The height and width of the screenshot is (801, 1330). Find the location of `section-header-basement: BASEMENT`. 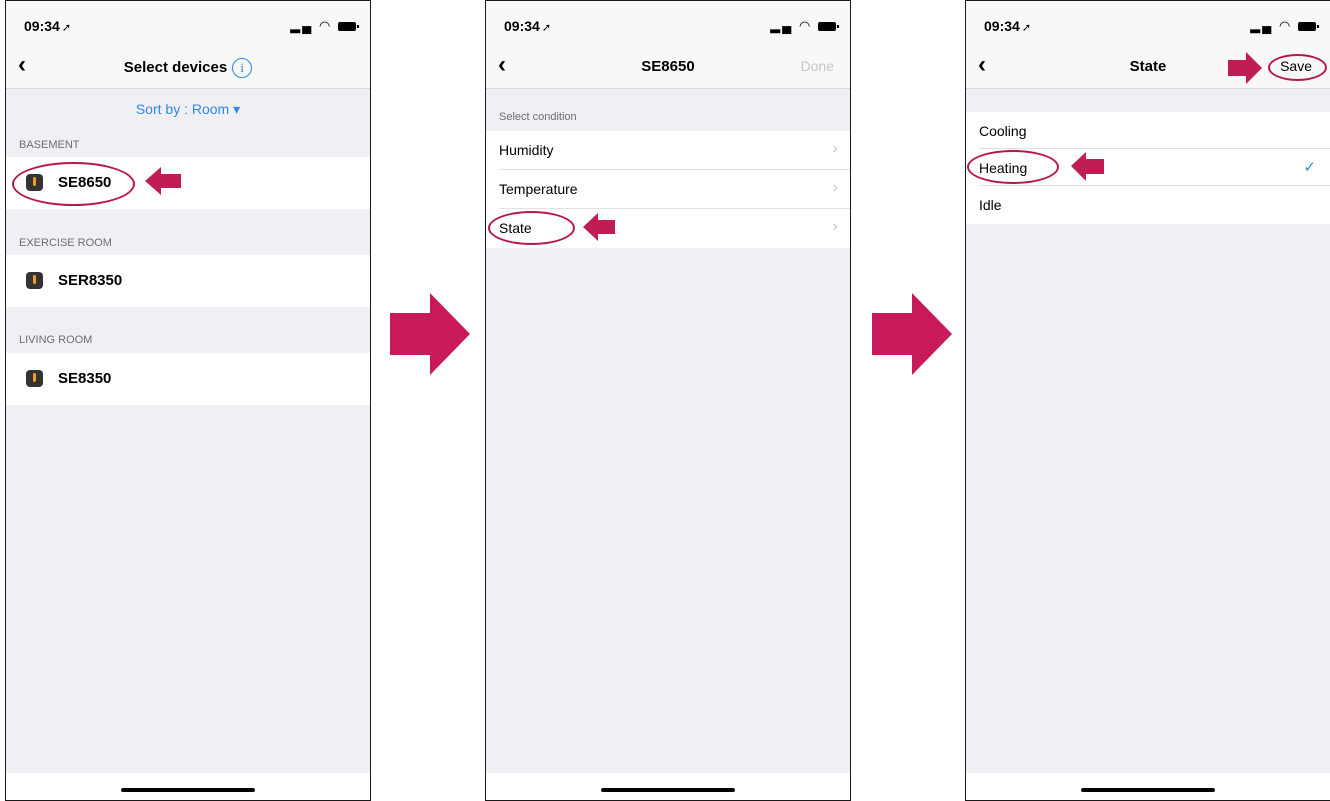

section-header-basement: BASEMENT is located at coordinates (49, 145).